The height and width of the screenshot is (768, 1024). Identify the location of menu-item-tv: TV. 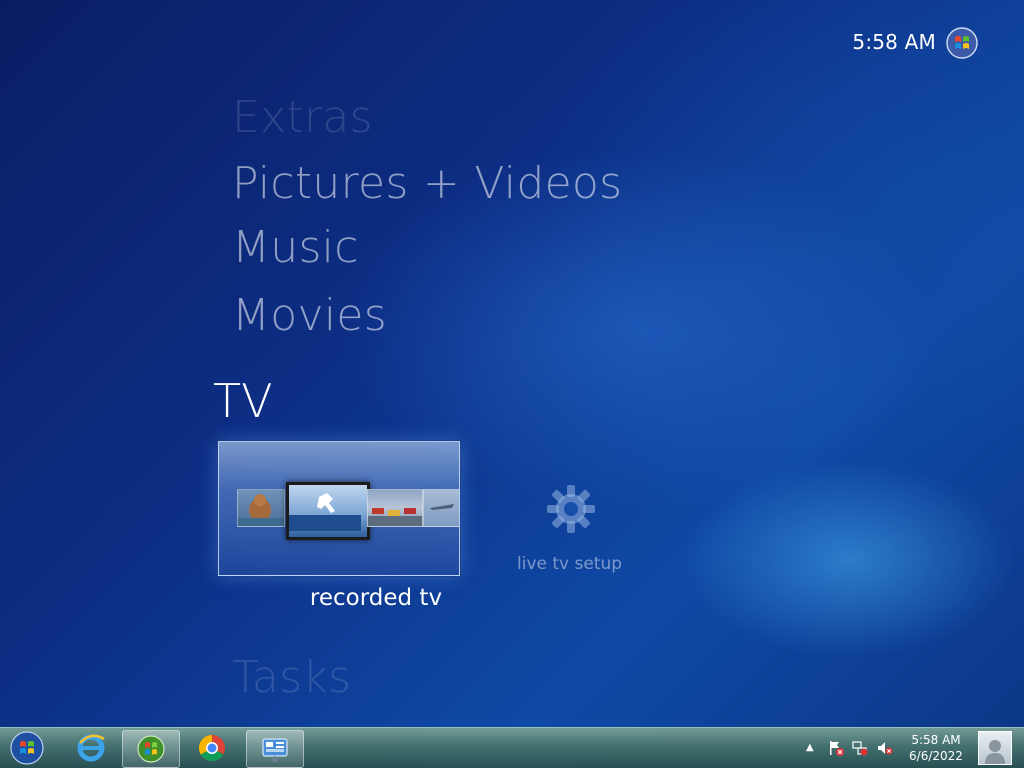
(243, 401).